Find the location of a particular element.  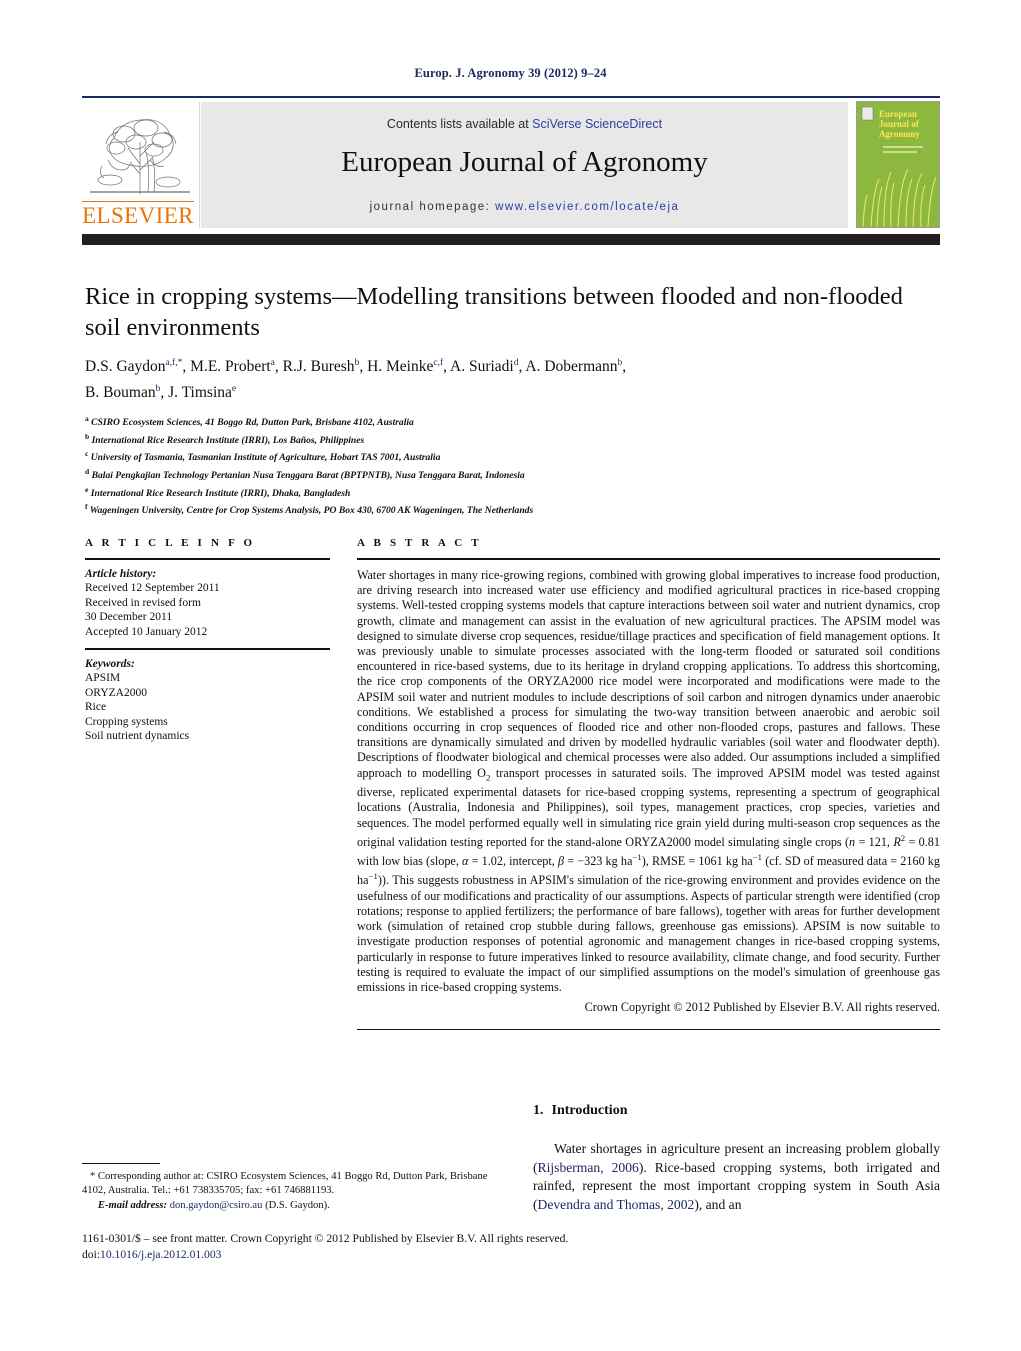

citation-link: Devendra and Thomas, 2002 is located at coordinates (616, 1204).